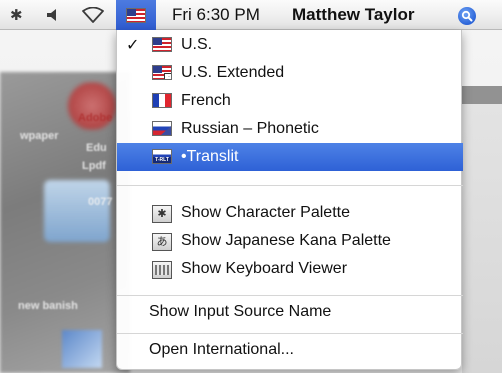  I want to click on us-extended-flag-icon: ·, so click(162, 72).